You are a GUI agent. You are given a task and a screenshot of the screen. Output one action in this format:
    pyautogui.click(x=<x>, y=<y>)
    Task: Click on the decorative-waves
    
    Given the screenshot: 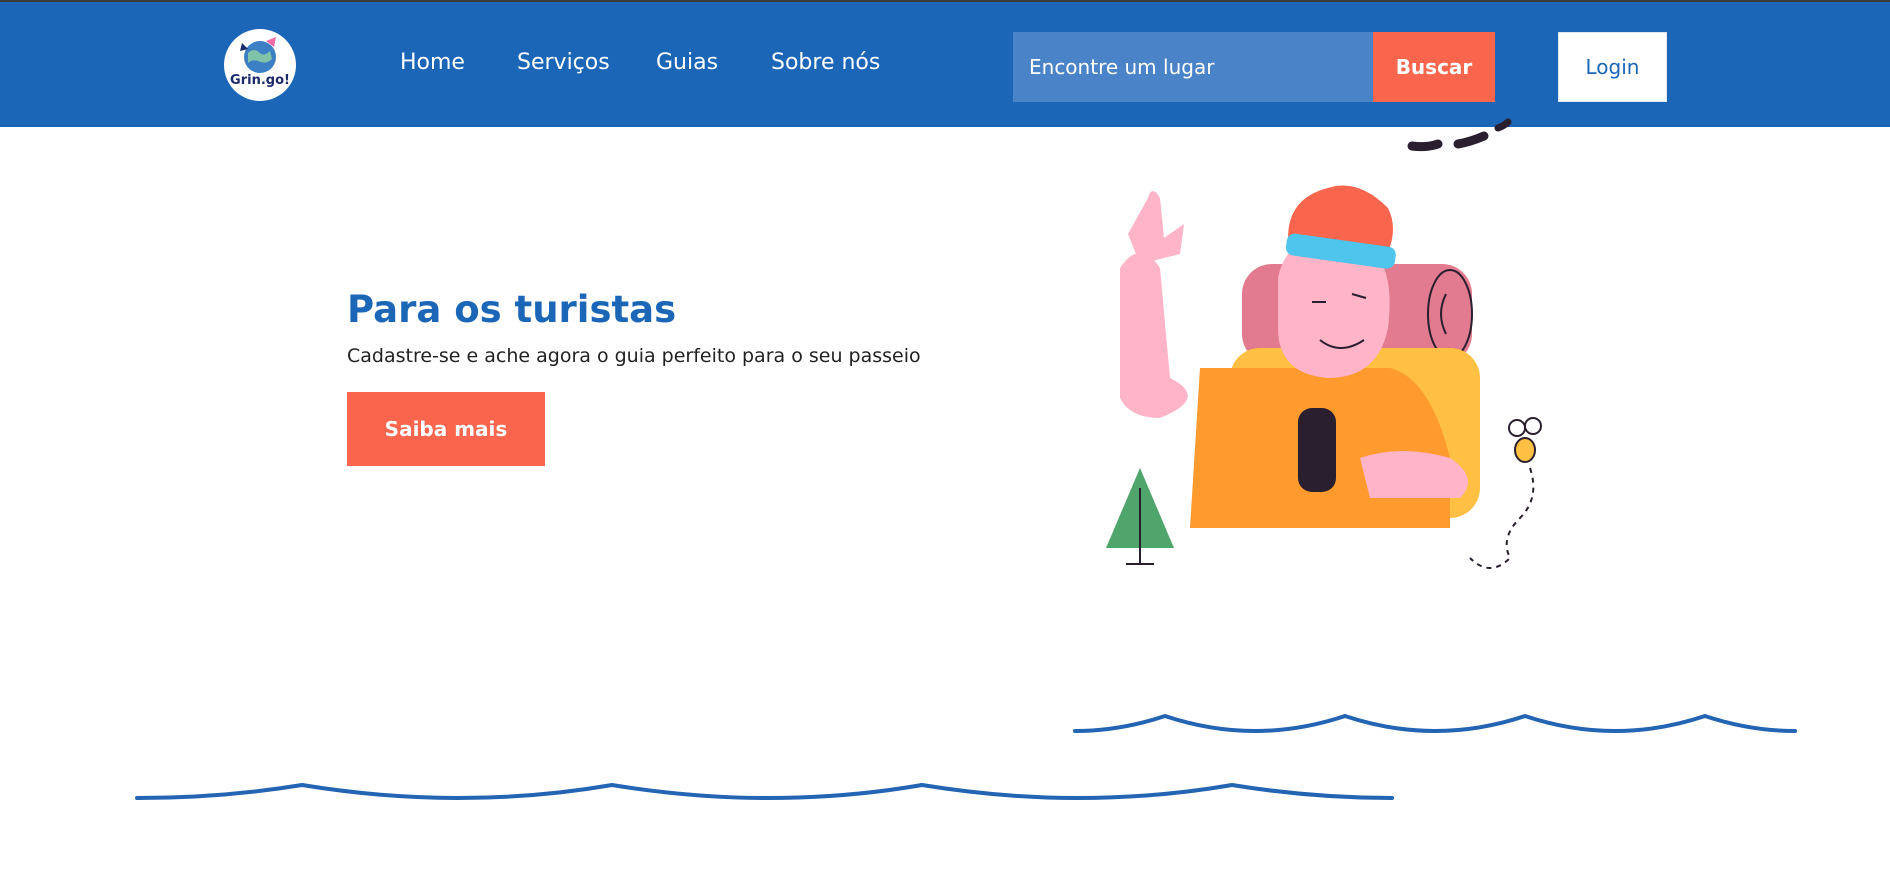 What is the action you would take?
    pyautogui.click(x=966, y=757)
    